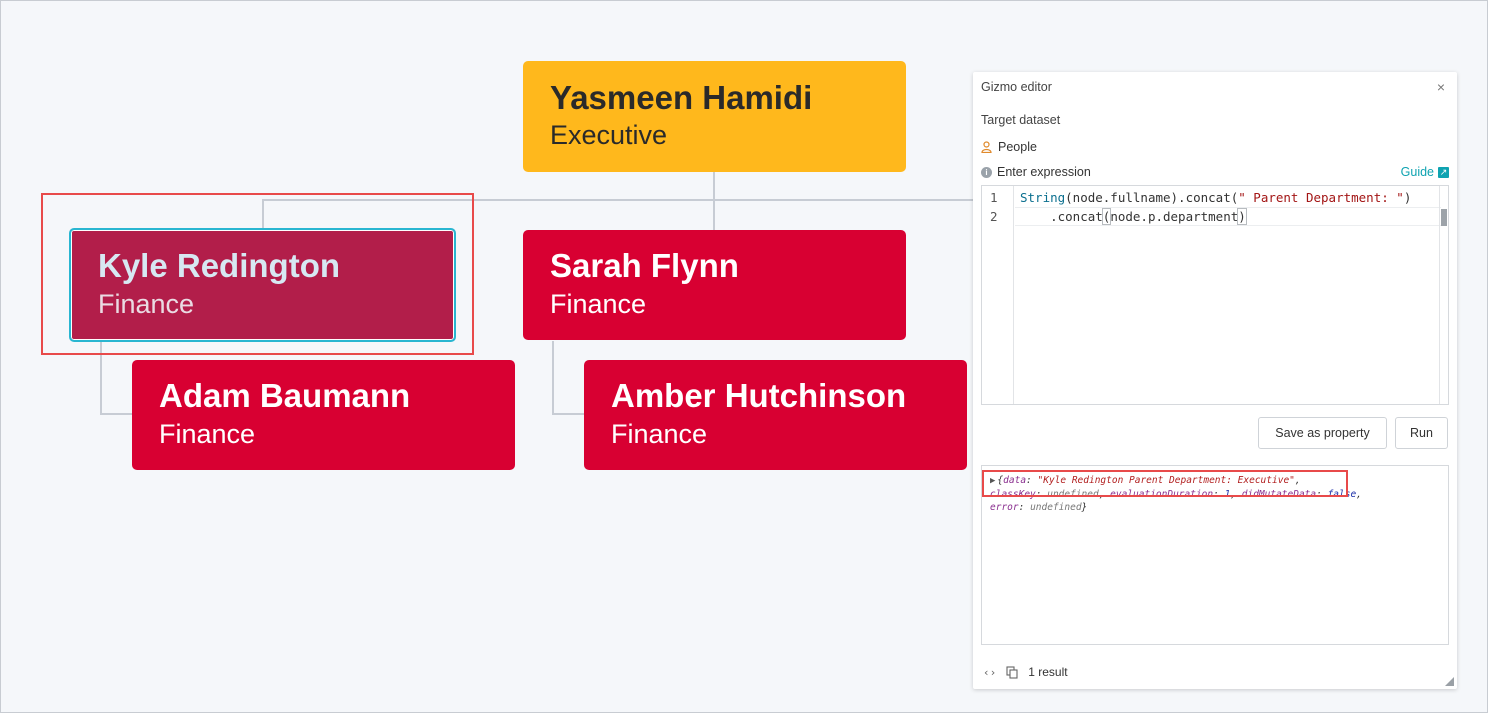 Image resolution: width=1488 pixels, height=713 pixels. Describe the element at coordinates (1441, 87) in the screenshot. I see `close-icon: ×` at that location.